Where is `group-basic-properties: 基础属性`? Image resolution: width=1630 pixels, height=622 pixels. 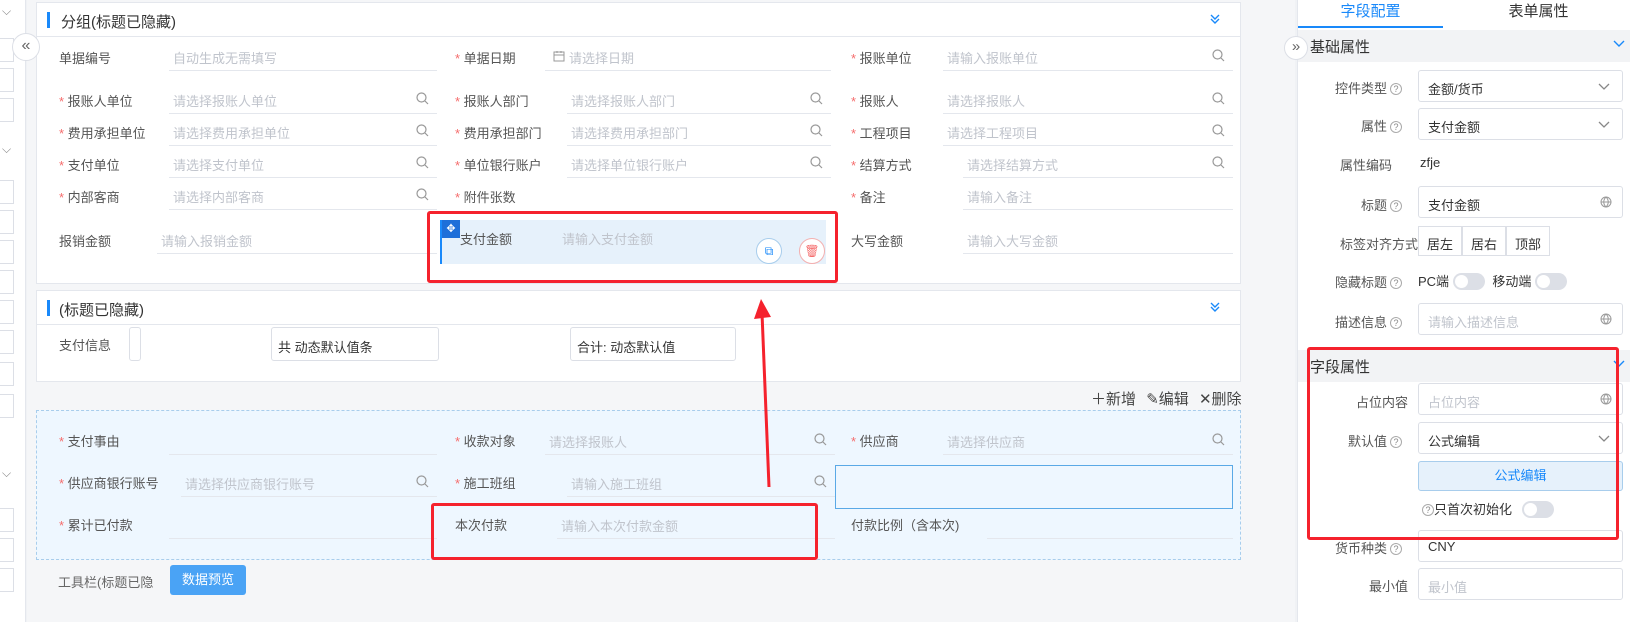
group-basic-properties: 基础属性 is located at coordinates (1464, 46).